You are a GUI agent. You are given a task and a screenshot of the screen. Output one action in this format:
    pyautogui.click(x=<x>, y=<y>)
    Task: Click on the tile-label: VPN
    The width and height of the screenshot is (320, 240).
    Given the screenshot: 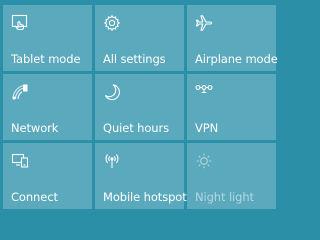 What is the action you would take?
    pyautogui.click(x=207, y=128)
    